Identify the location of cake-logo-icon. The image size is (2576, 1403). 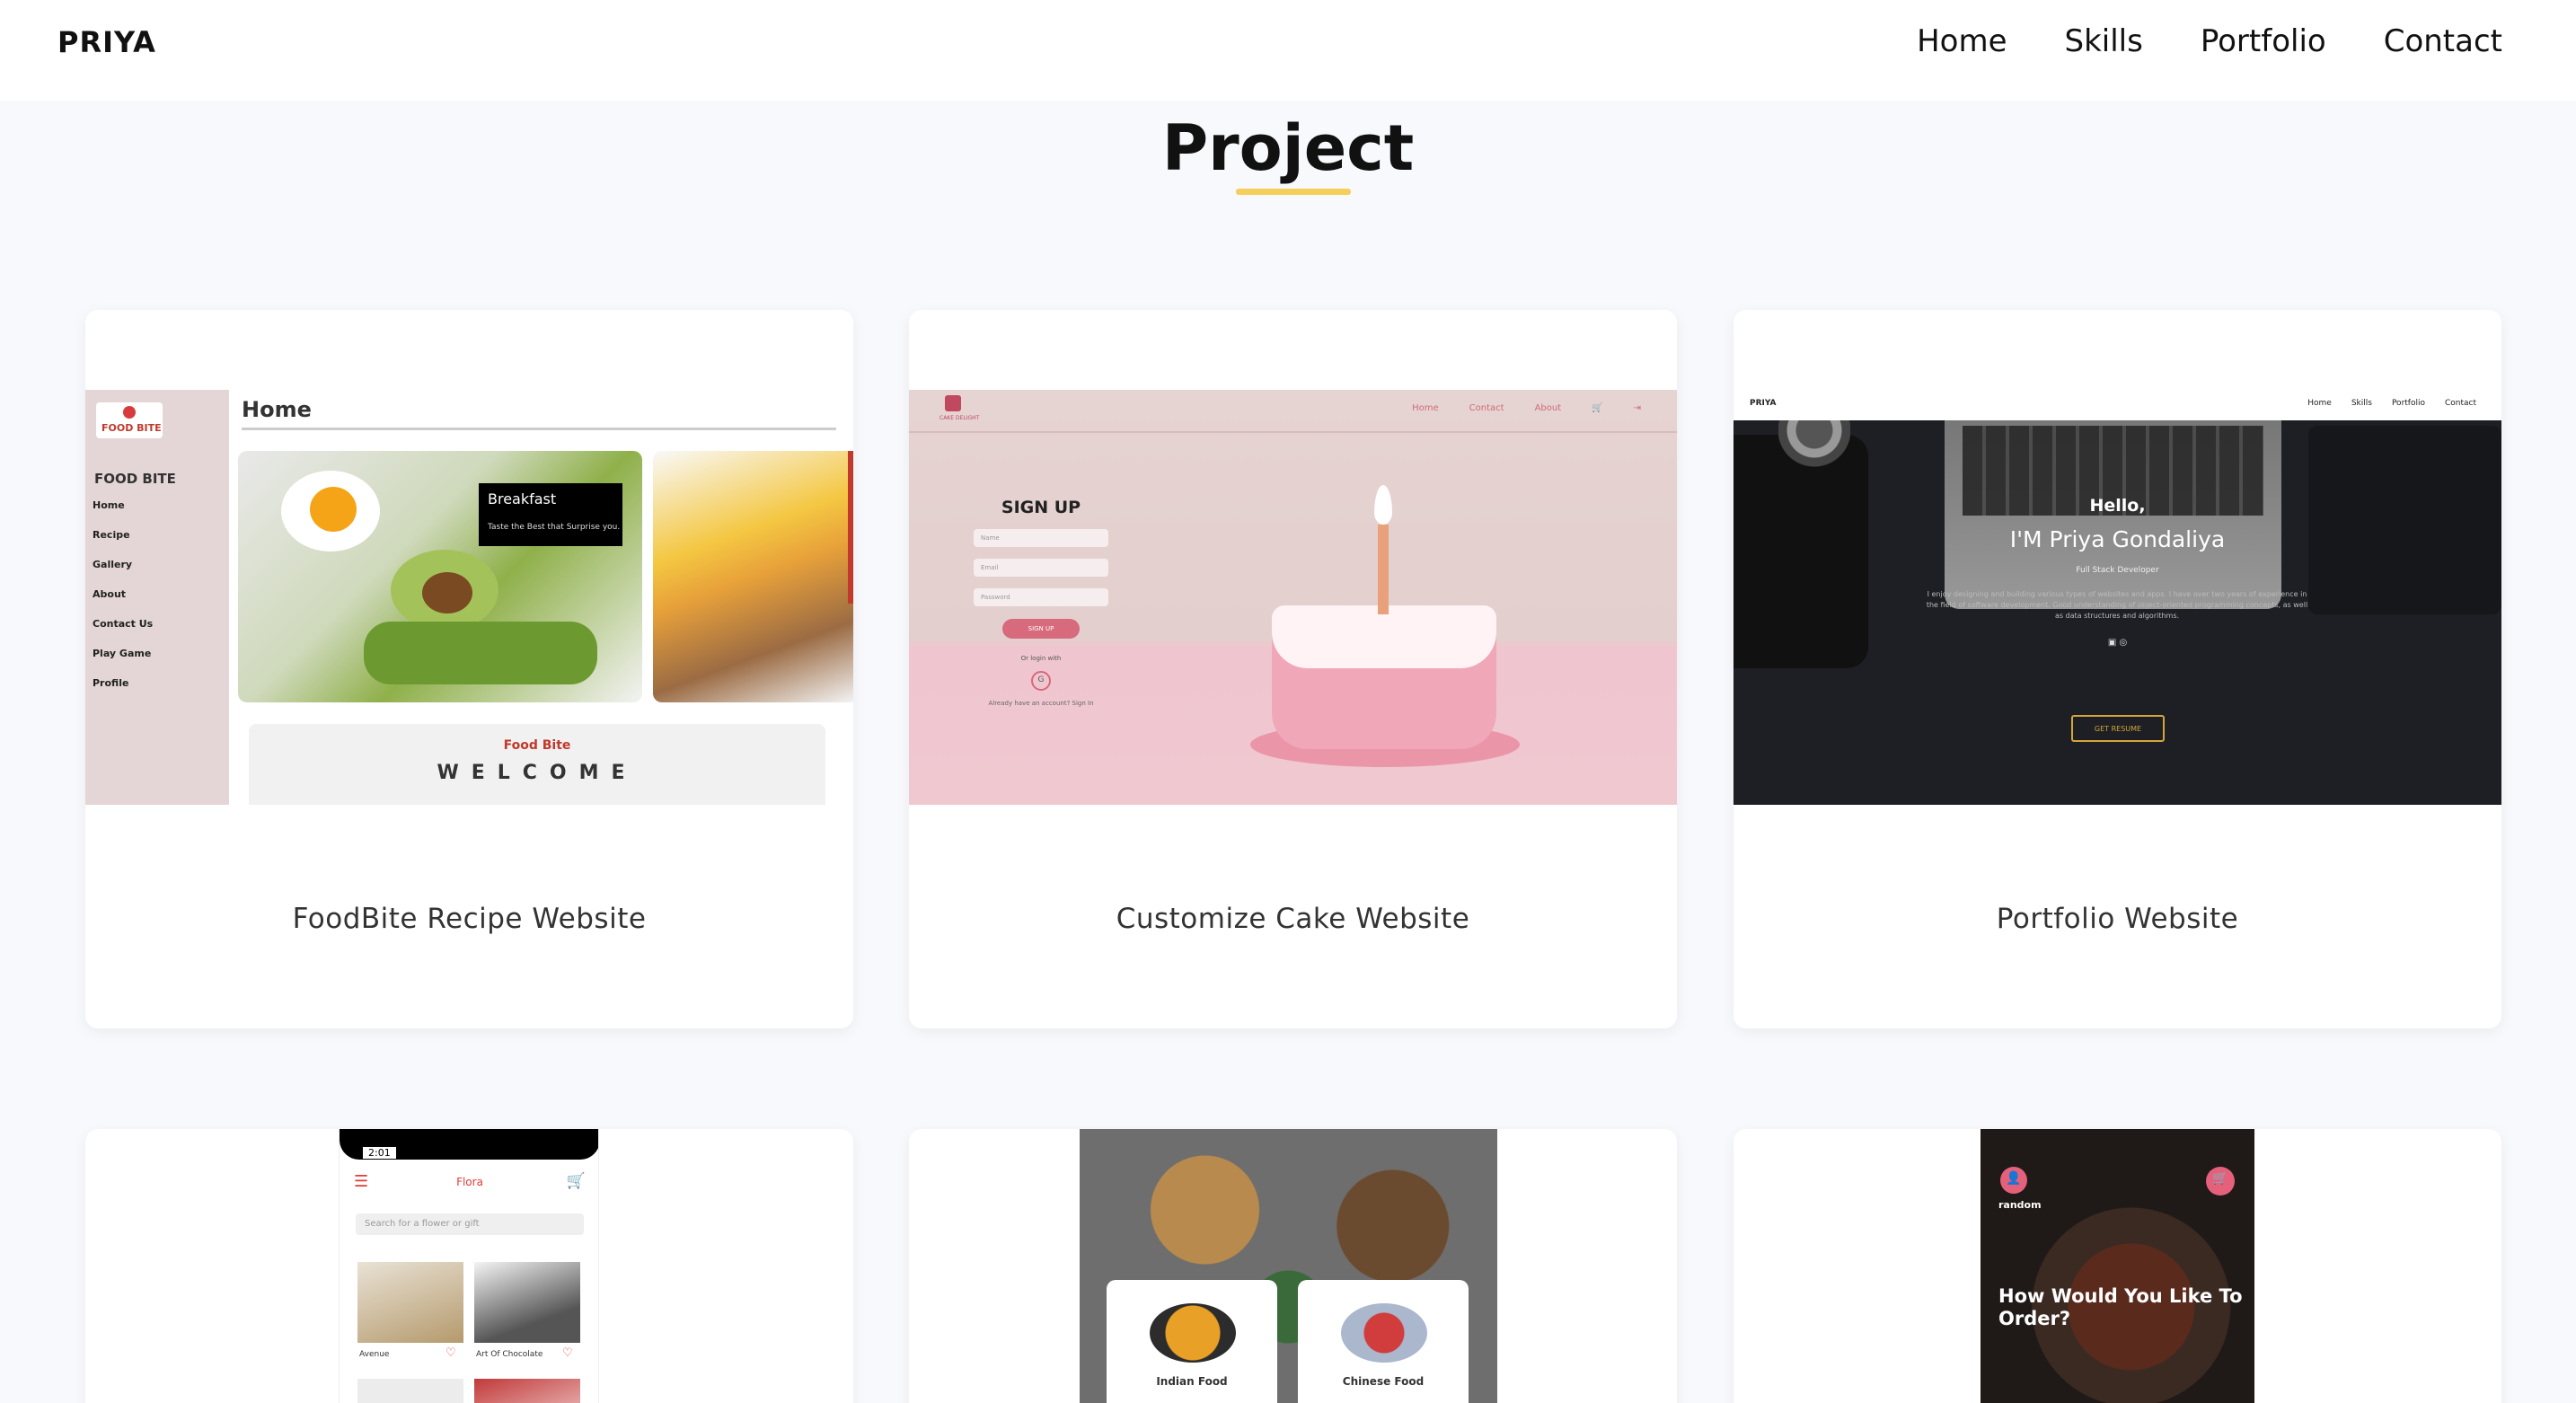
(953, 403).